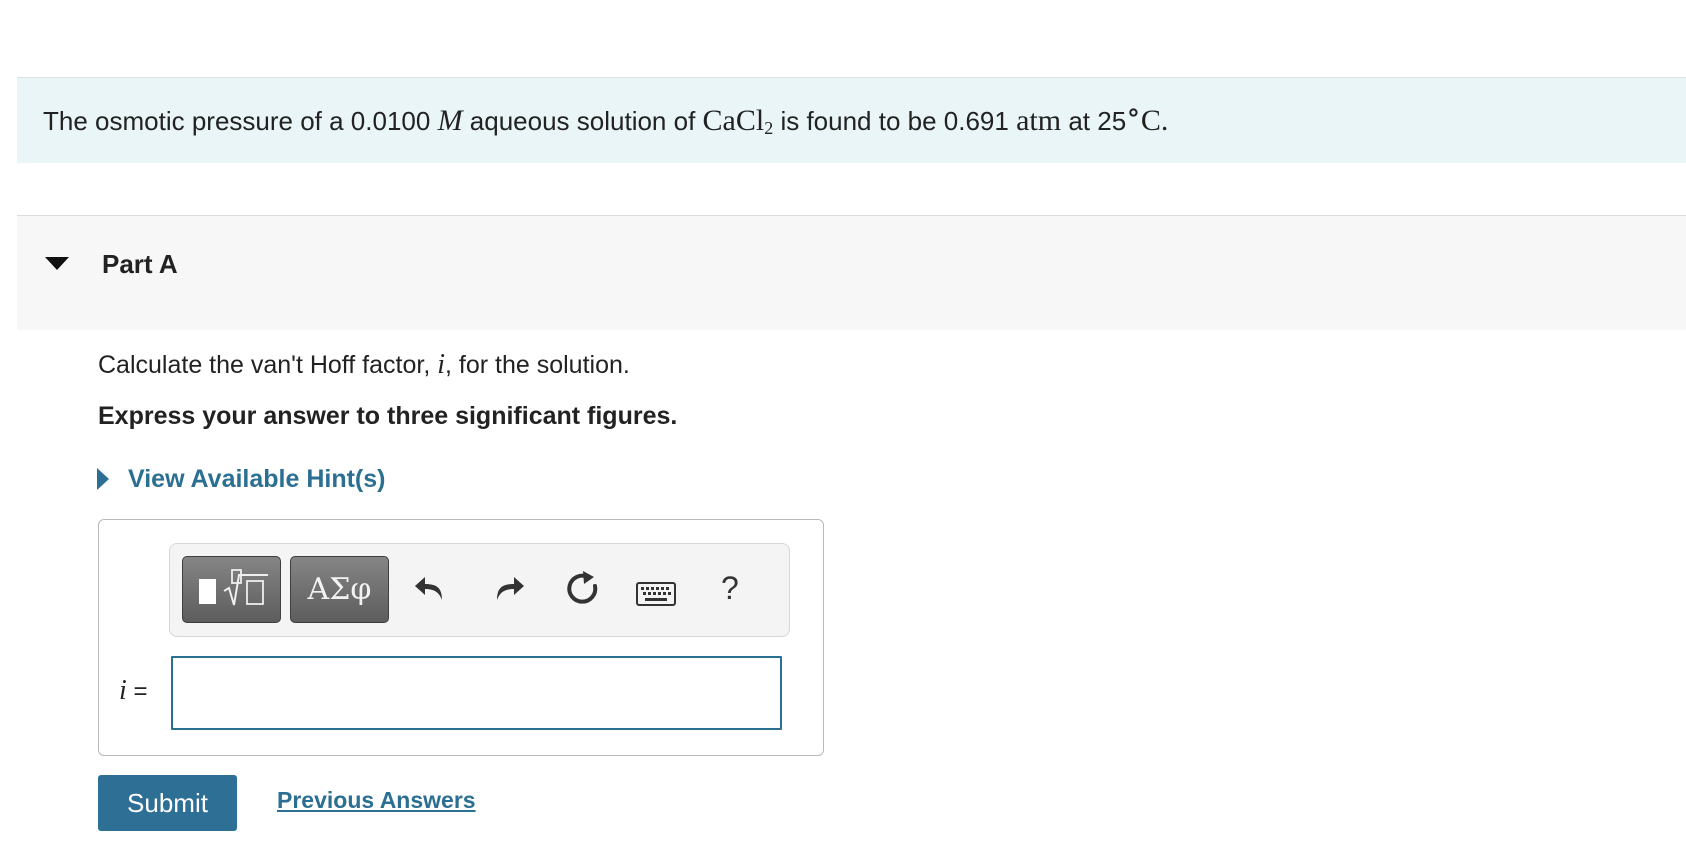  Describe the element at coordinates (537, 365) in the screenshot. I see `question-text-after: , for the solution.` at that location.